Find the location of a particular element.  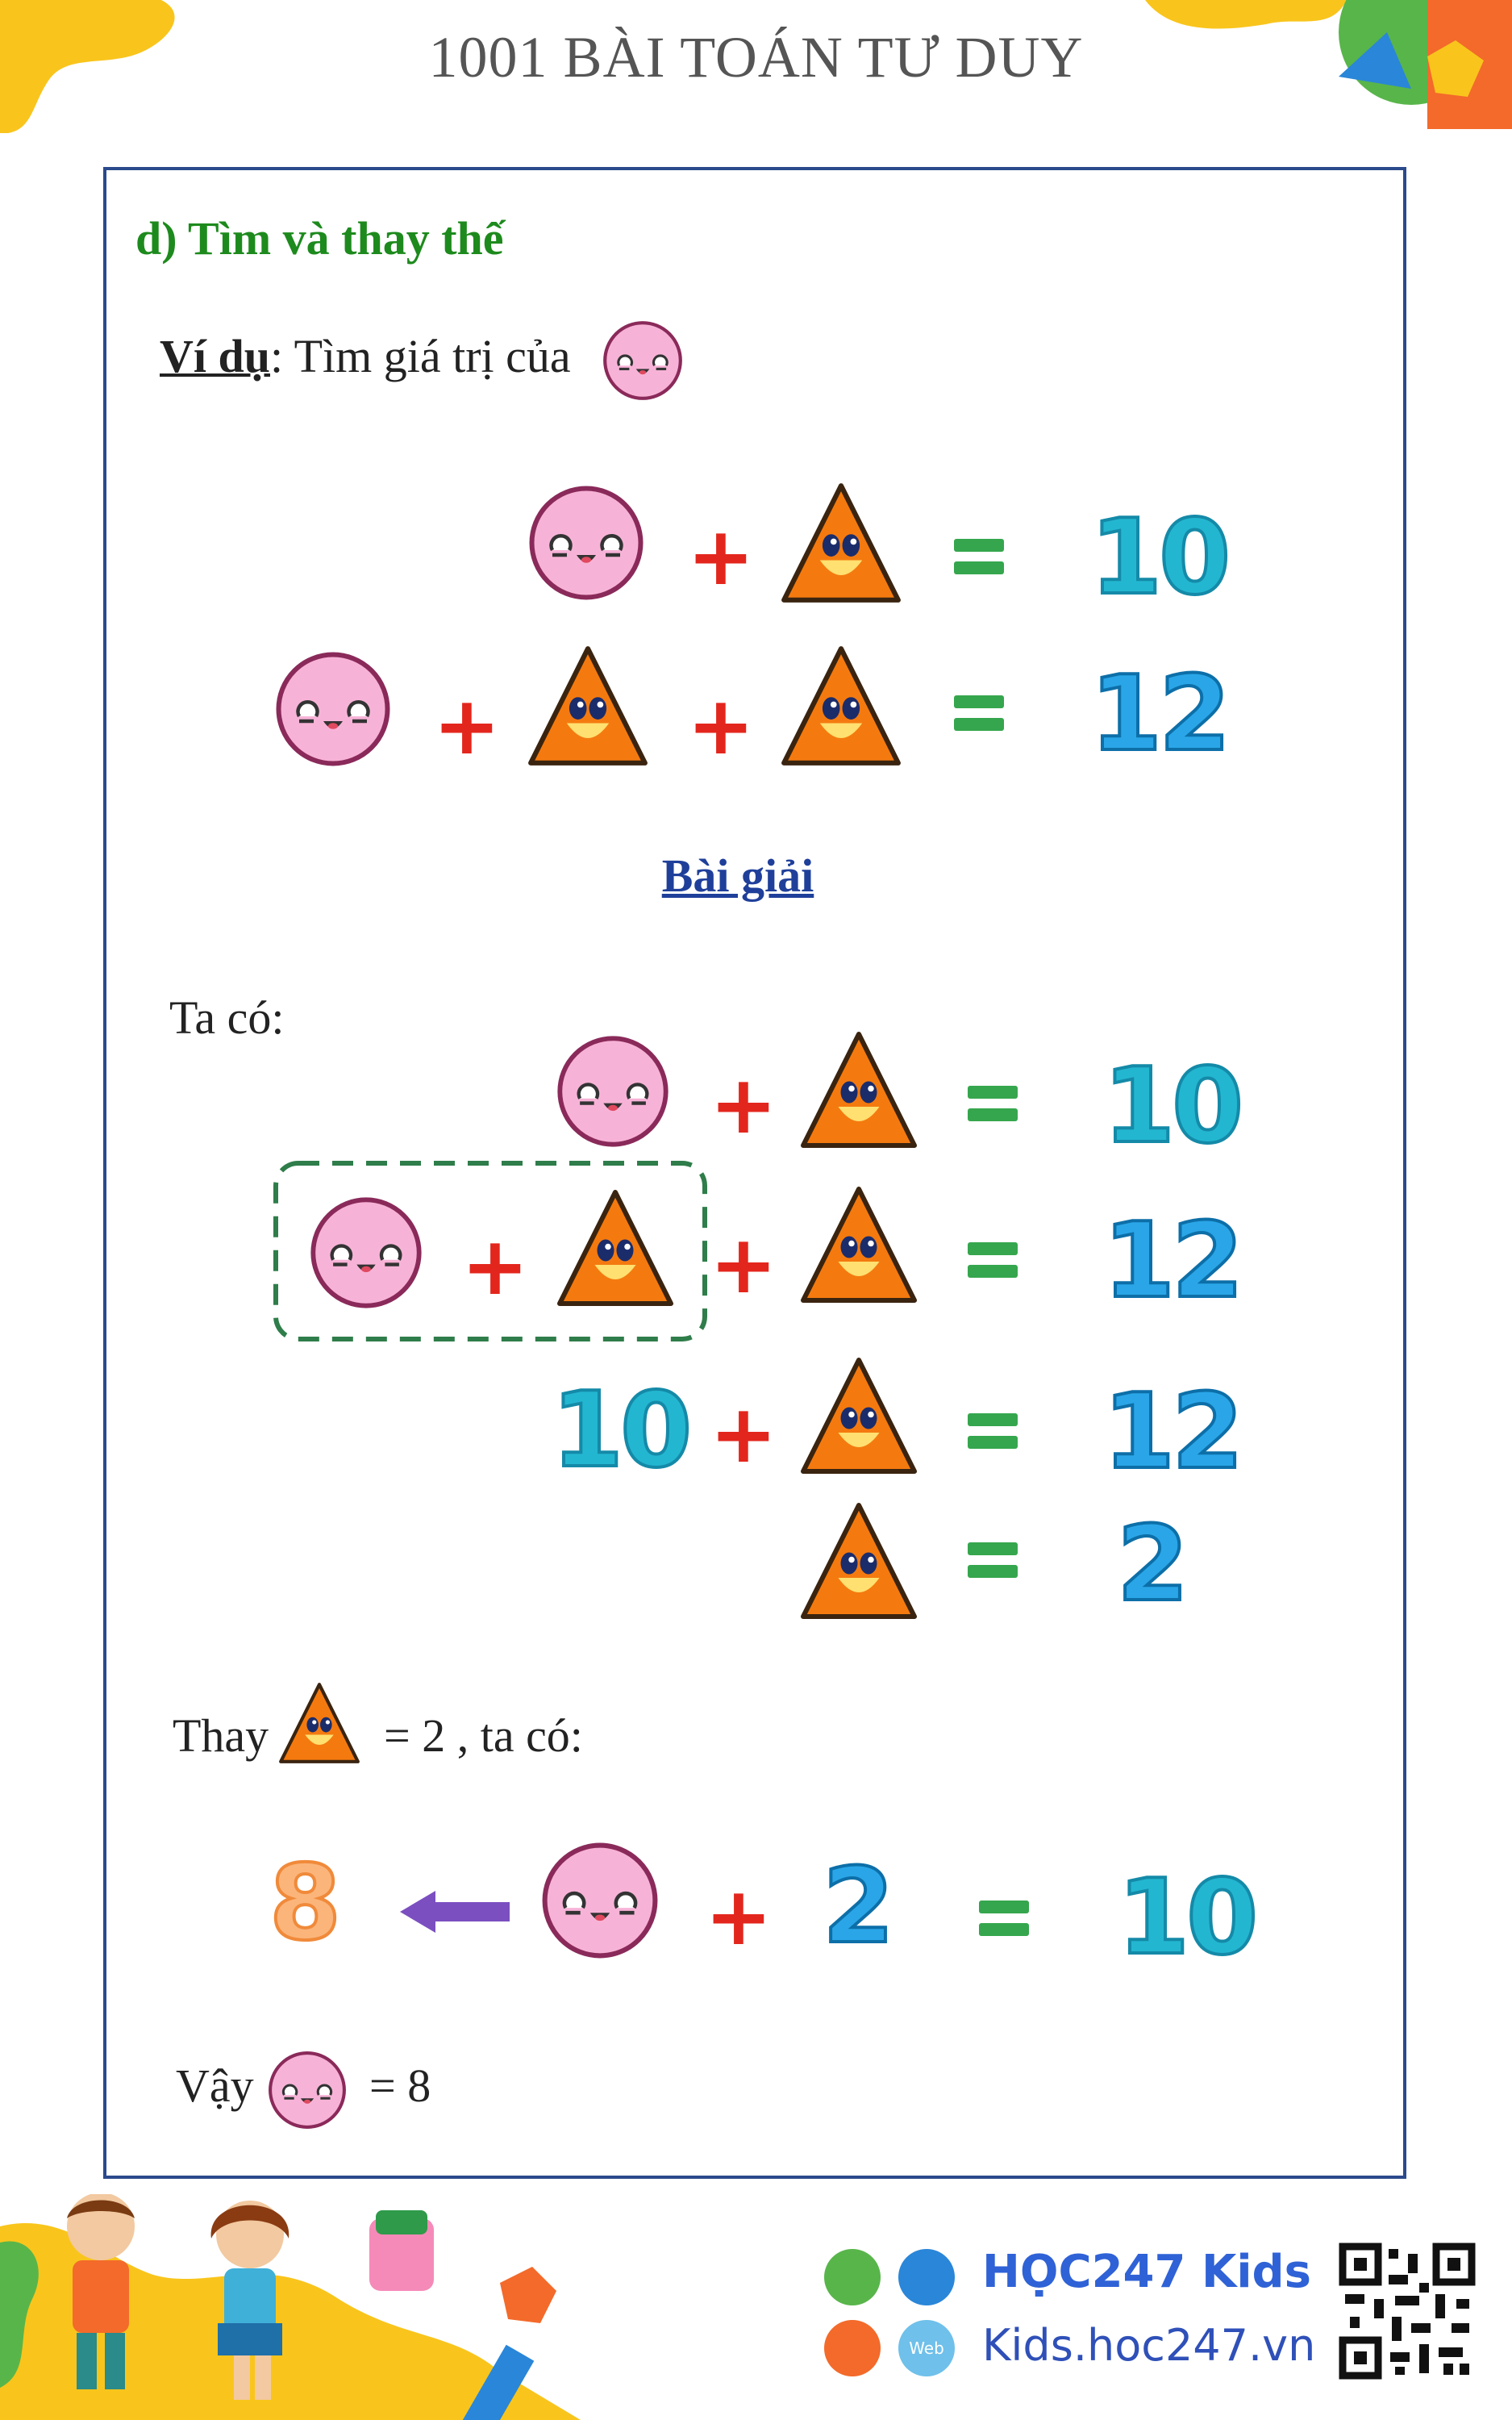

example-label: Ví dụ is located at coordinates (216, 356).